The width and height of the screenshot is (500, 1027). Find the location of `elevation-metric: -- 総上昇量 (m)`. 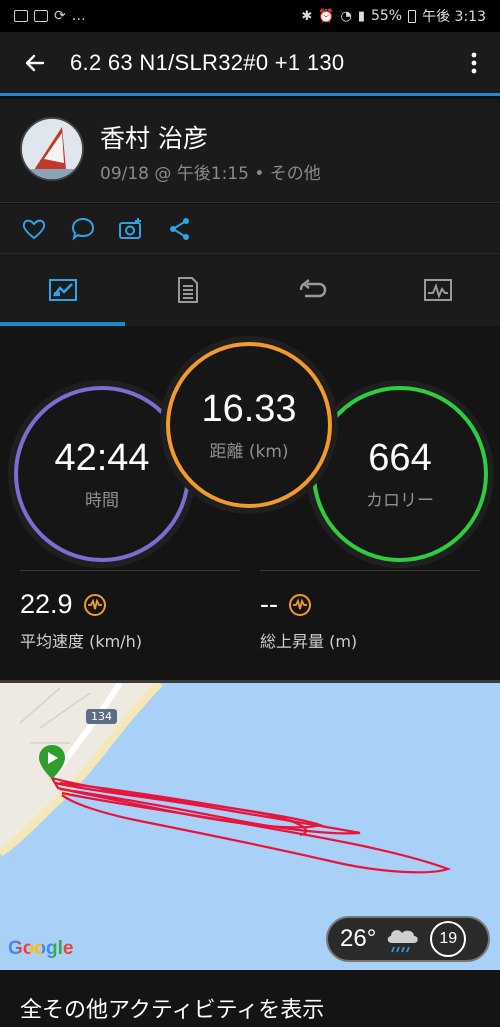

elevation-metric: -- 総上昇量 (m) is located at coordinates (370, 611).